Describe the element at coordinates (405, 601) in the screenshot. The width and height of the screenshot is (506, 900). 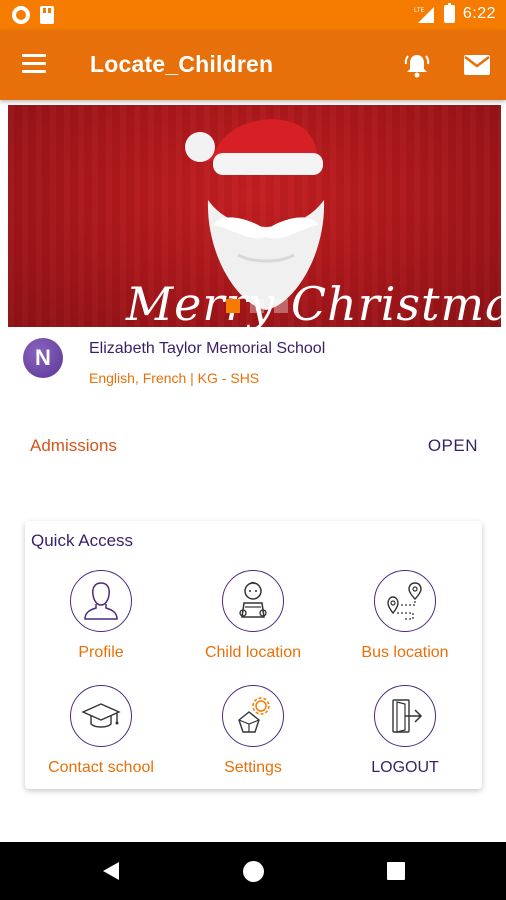
I see `route-pin-icon` at that location.